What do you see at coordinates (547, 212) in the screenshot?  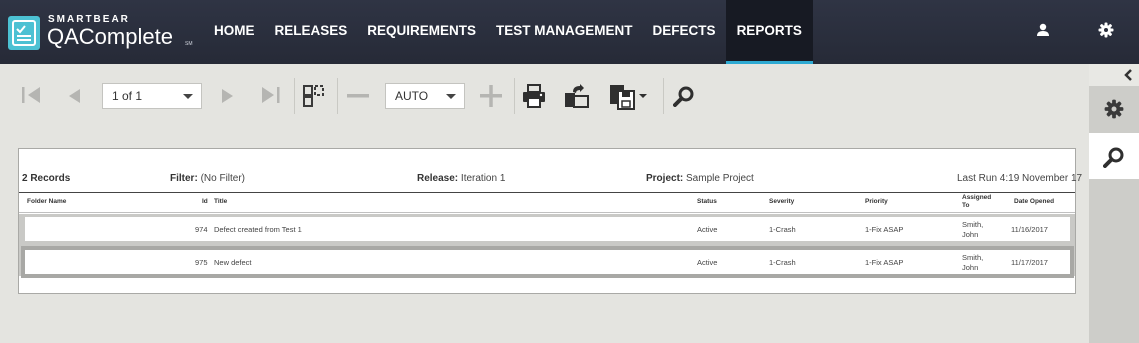 I see `header-divider` at bounding box center [547, 212].